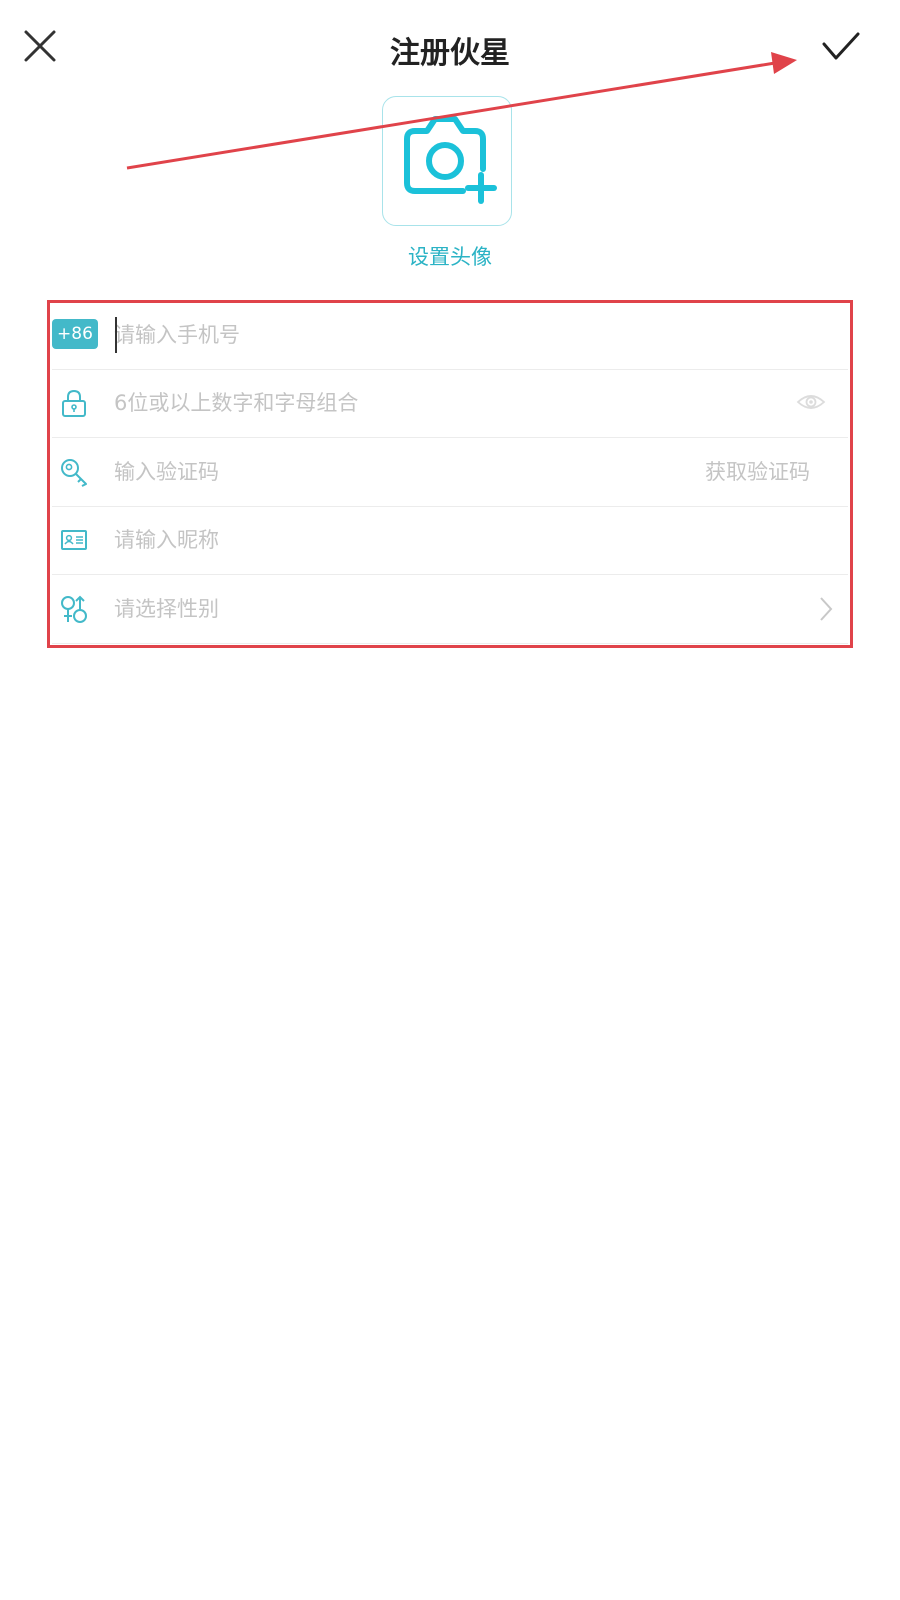 Image resolution: width=900 pixels, height=1600 pixels. I want to click on avatar-upload-button, so click(447, 161).